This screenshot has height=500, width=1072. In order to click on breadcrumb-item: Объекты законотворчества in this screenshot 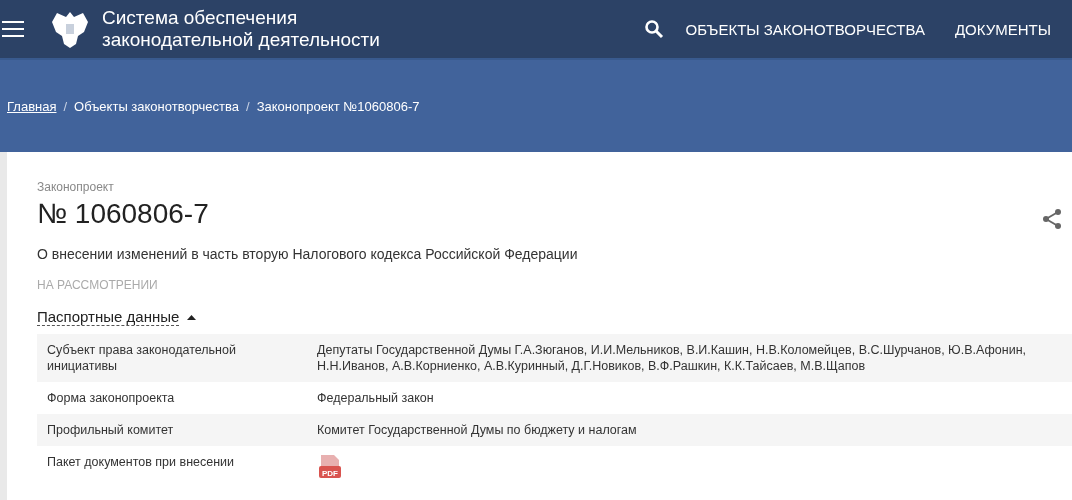, I will do `click(157, 106)`.